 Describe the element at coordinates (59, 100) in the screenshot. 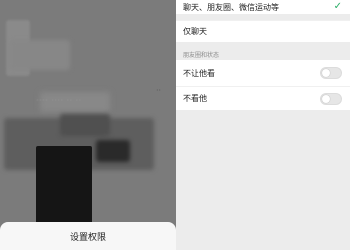

I see `blurred-text: ···· ···· ·· ··` at that location.